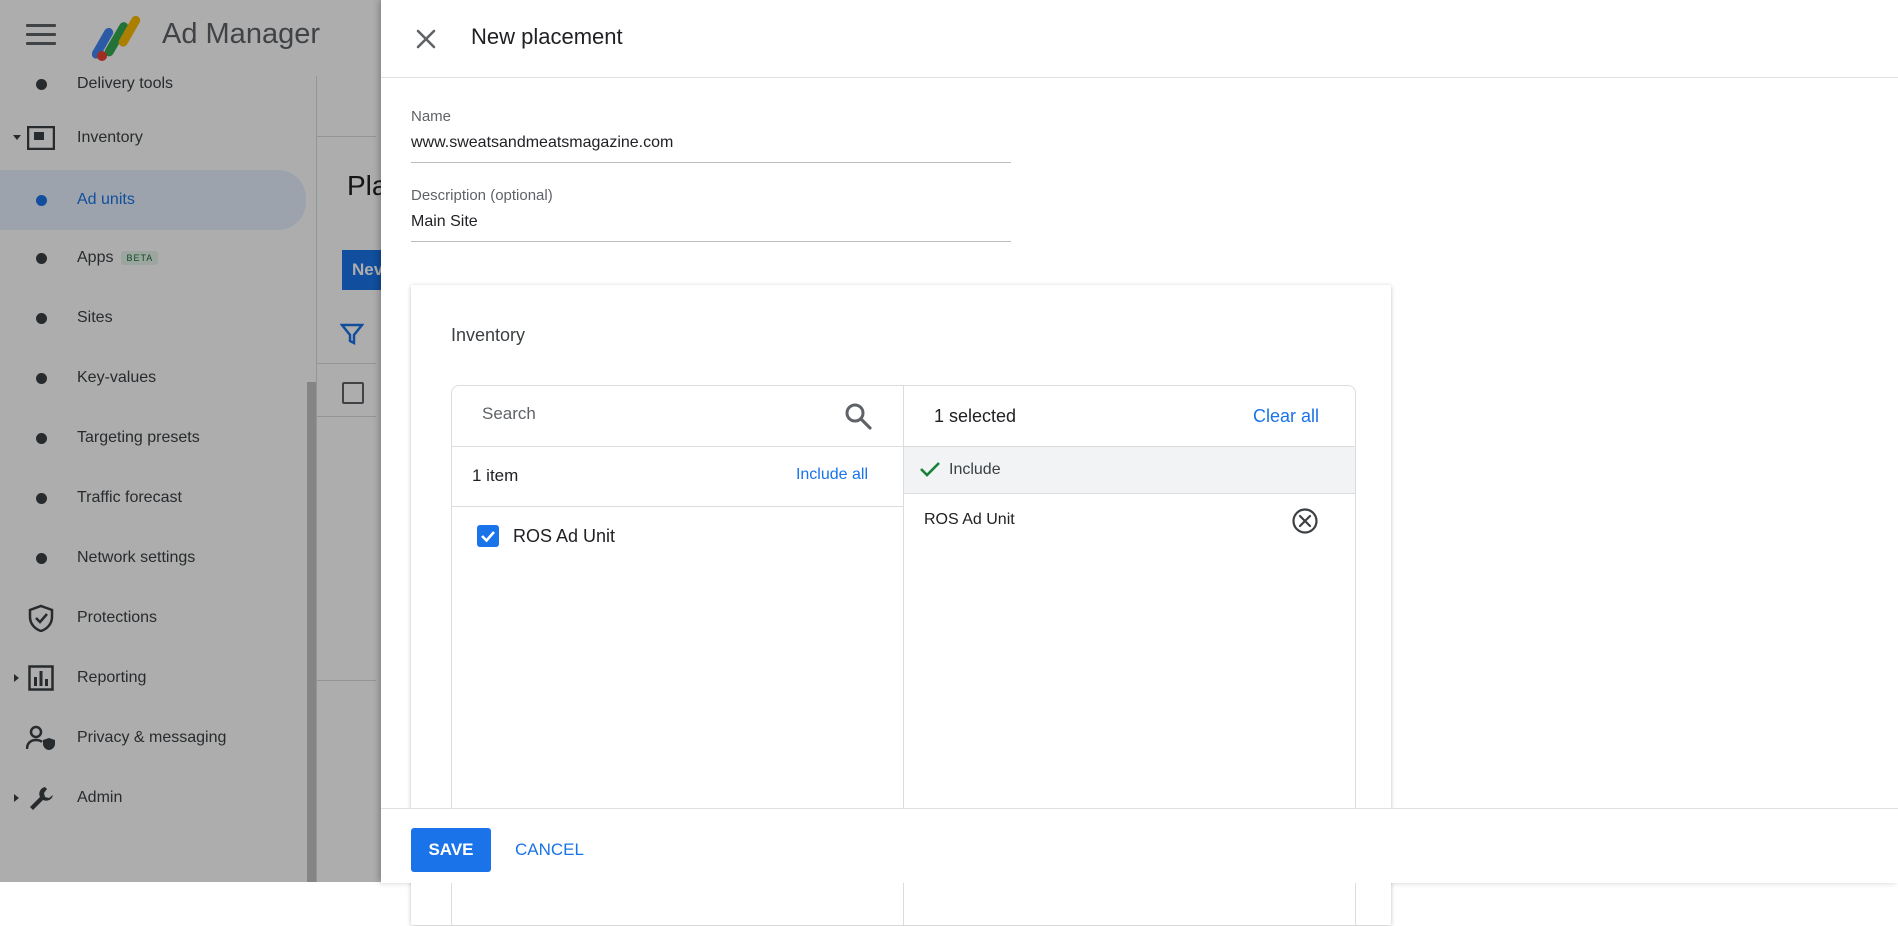 The image size is (1898, 926). Describe the element at coordinates (509, 413) in the screenshot. I see `search-placeholder: Search` at that location.